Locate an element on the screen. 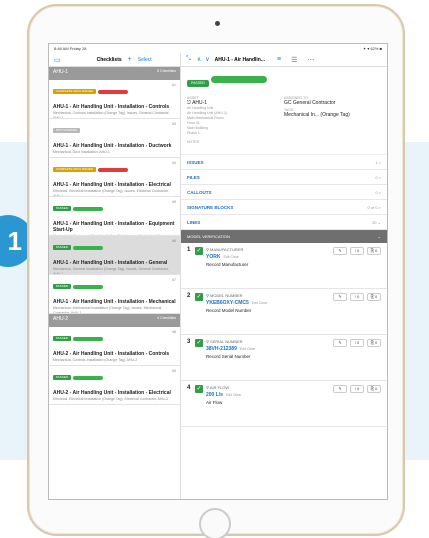  menu-icon: ☰ is located at coordinates (294, 60).